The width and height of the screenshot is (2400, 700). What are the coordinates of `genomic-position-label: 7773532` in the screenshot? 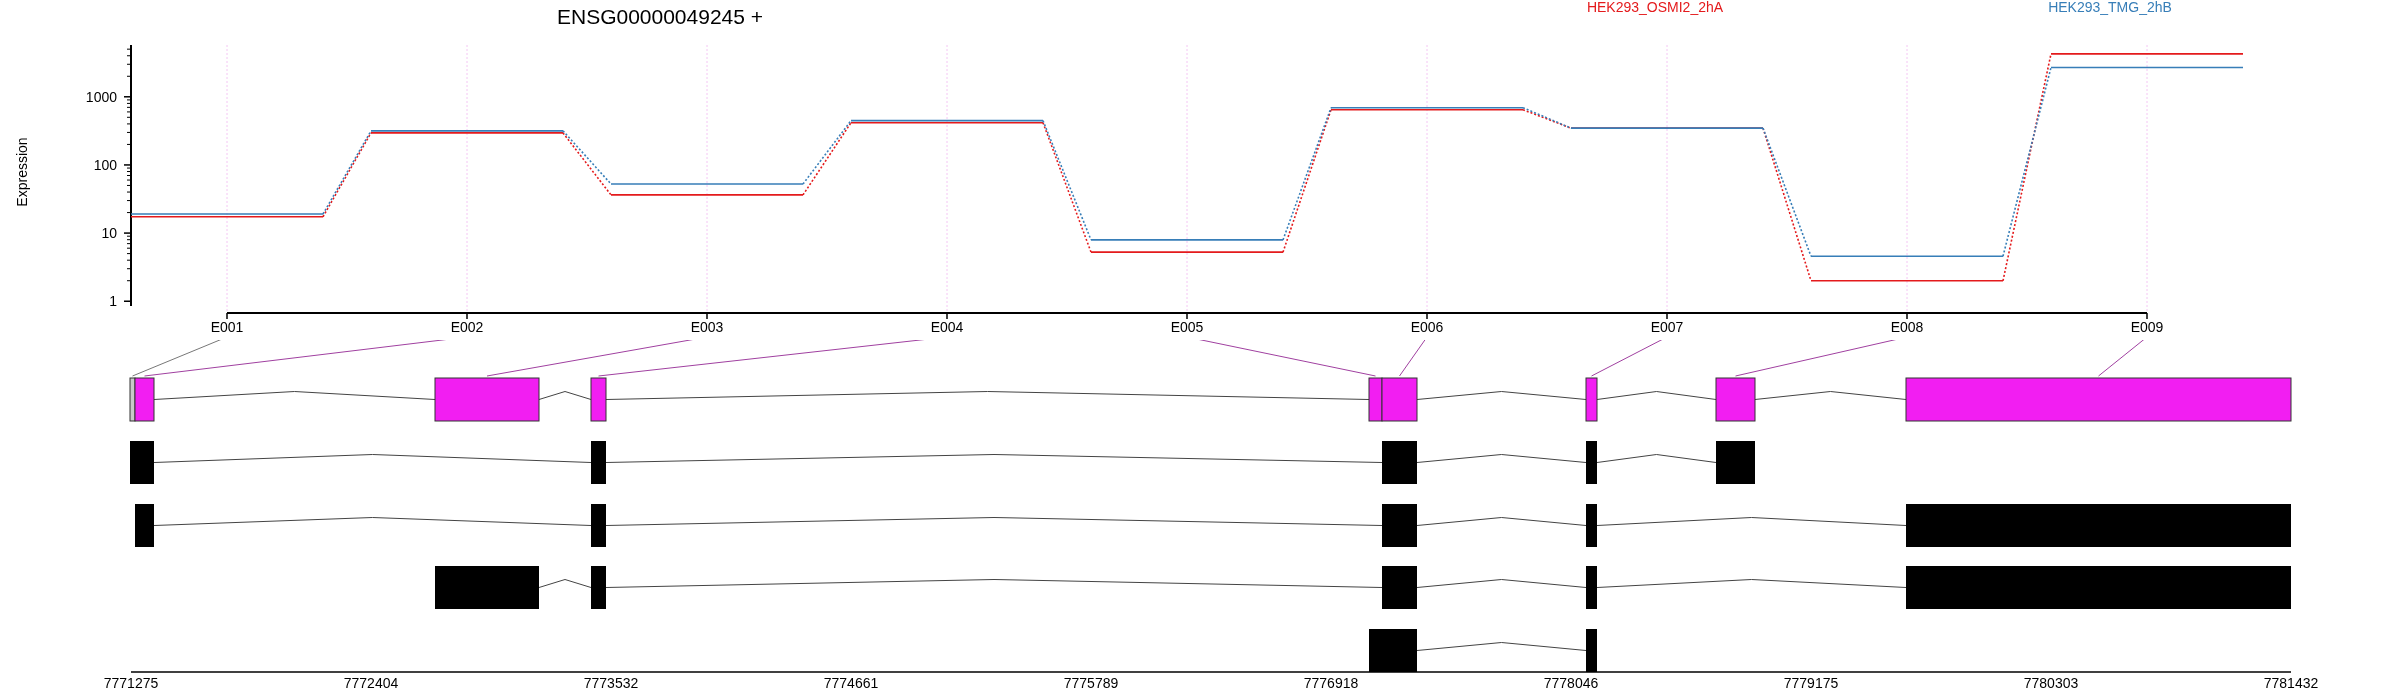 It's located at (611, 683).